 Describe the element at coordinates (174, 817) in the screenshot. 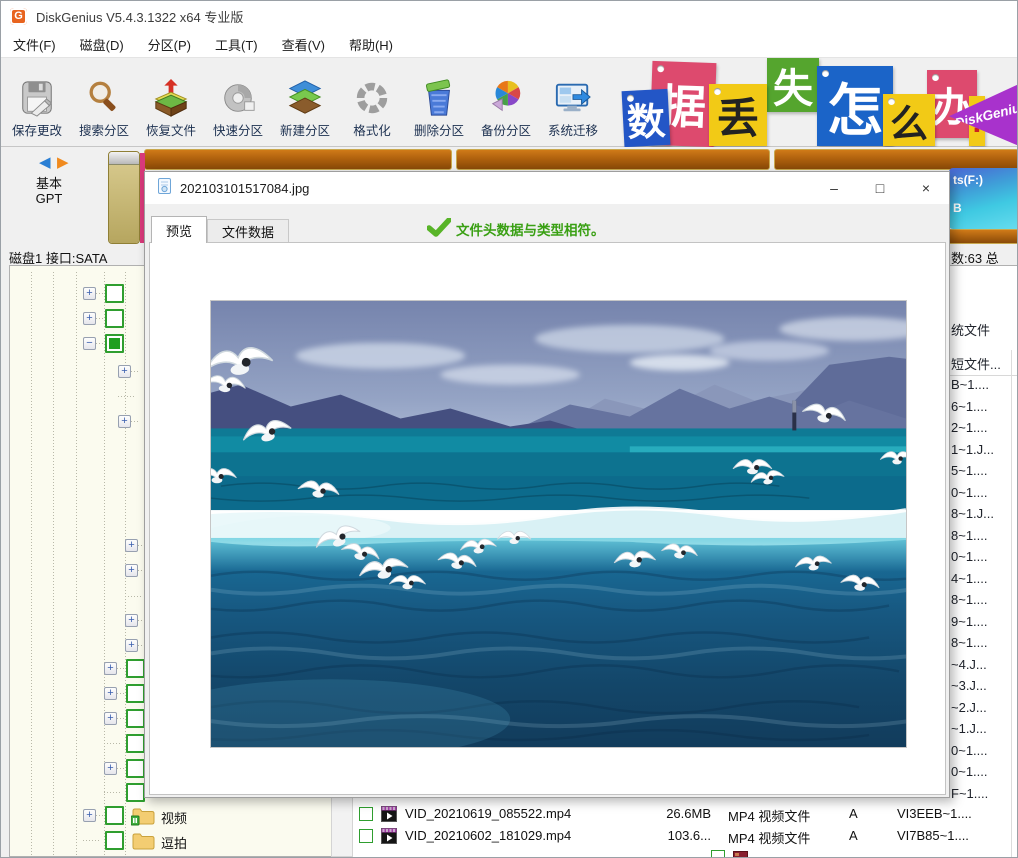

I see `tree-item-label: 视频` at that location.